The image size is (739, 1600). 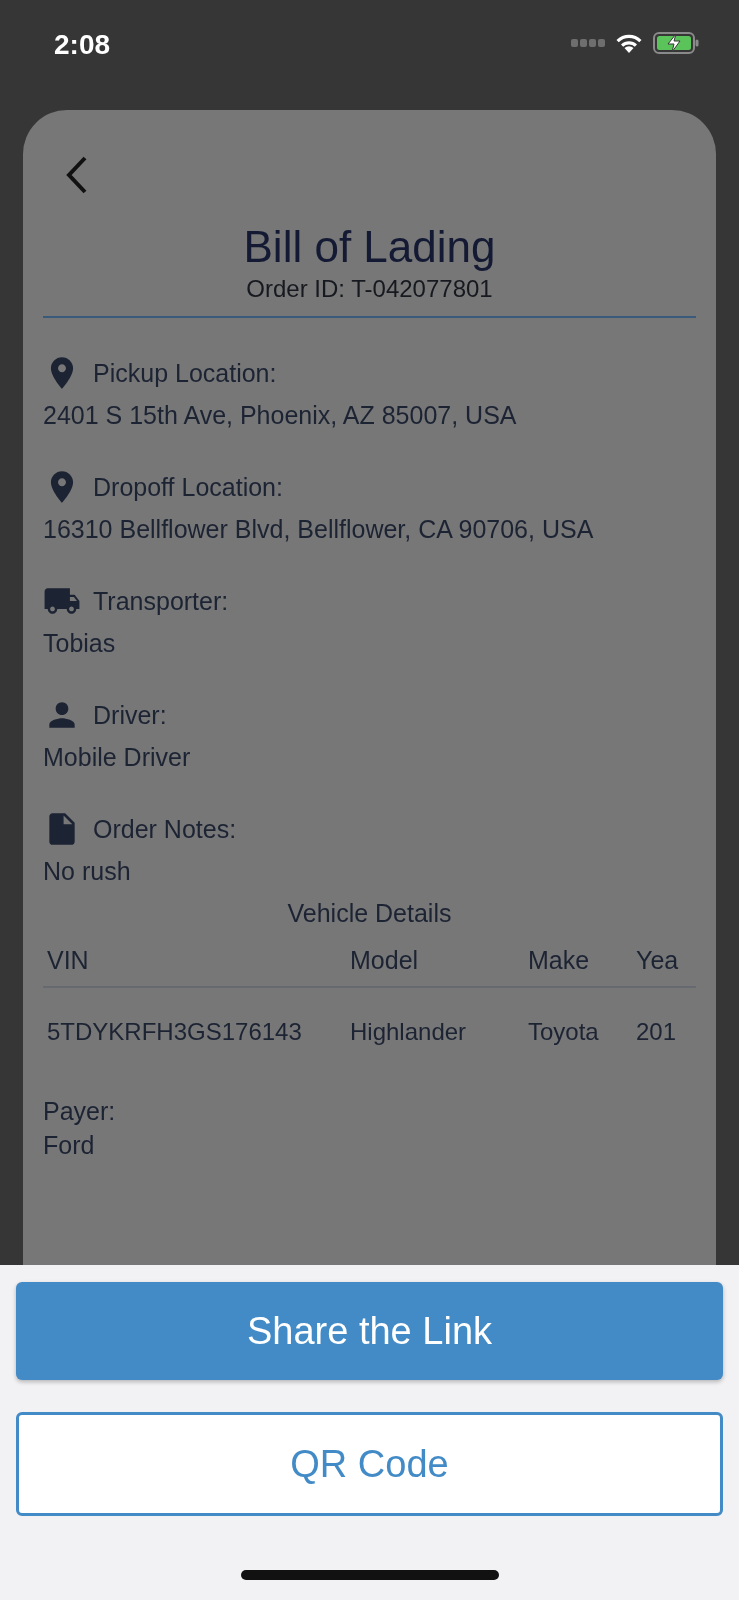 I want to click on column-header: Yea, so click(x=657, y=960).